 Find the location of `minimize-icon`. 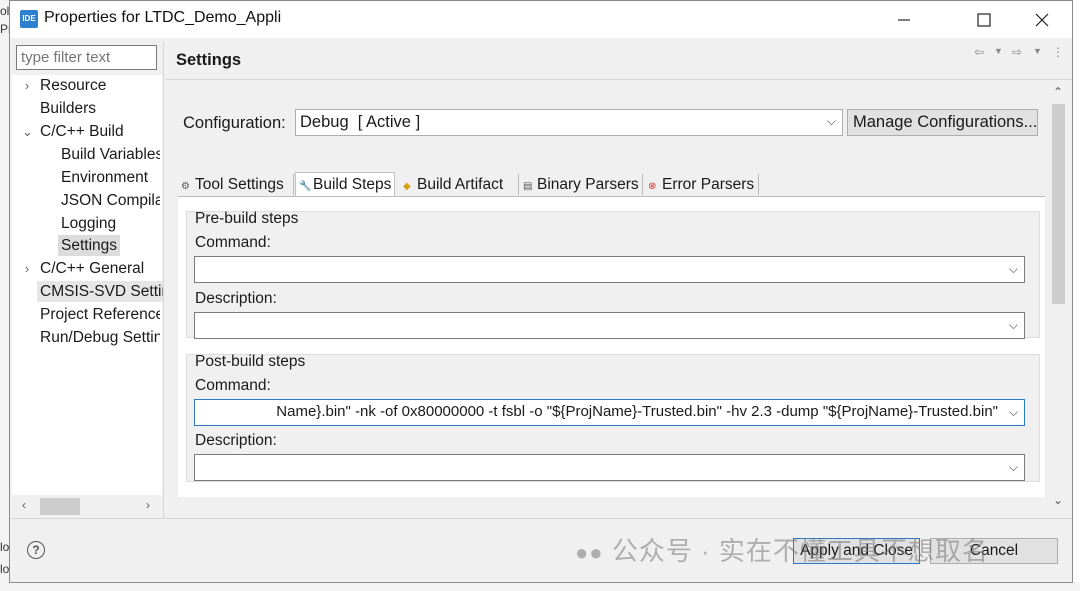

minimize-icon is located at coordinates (904, 19).